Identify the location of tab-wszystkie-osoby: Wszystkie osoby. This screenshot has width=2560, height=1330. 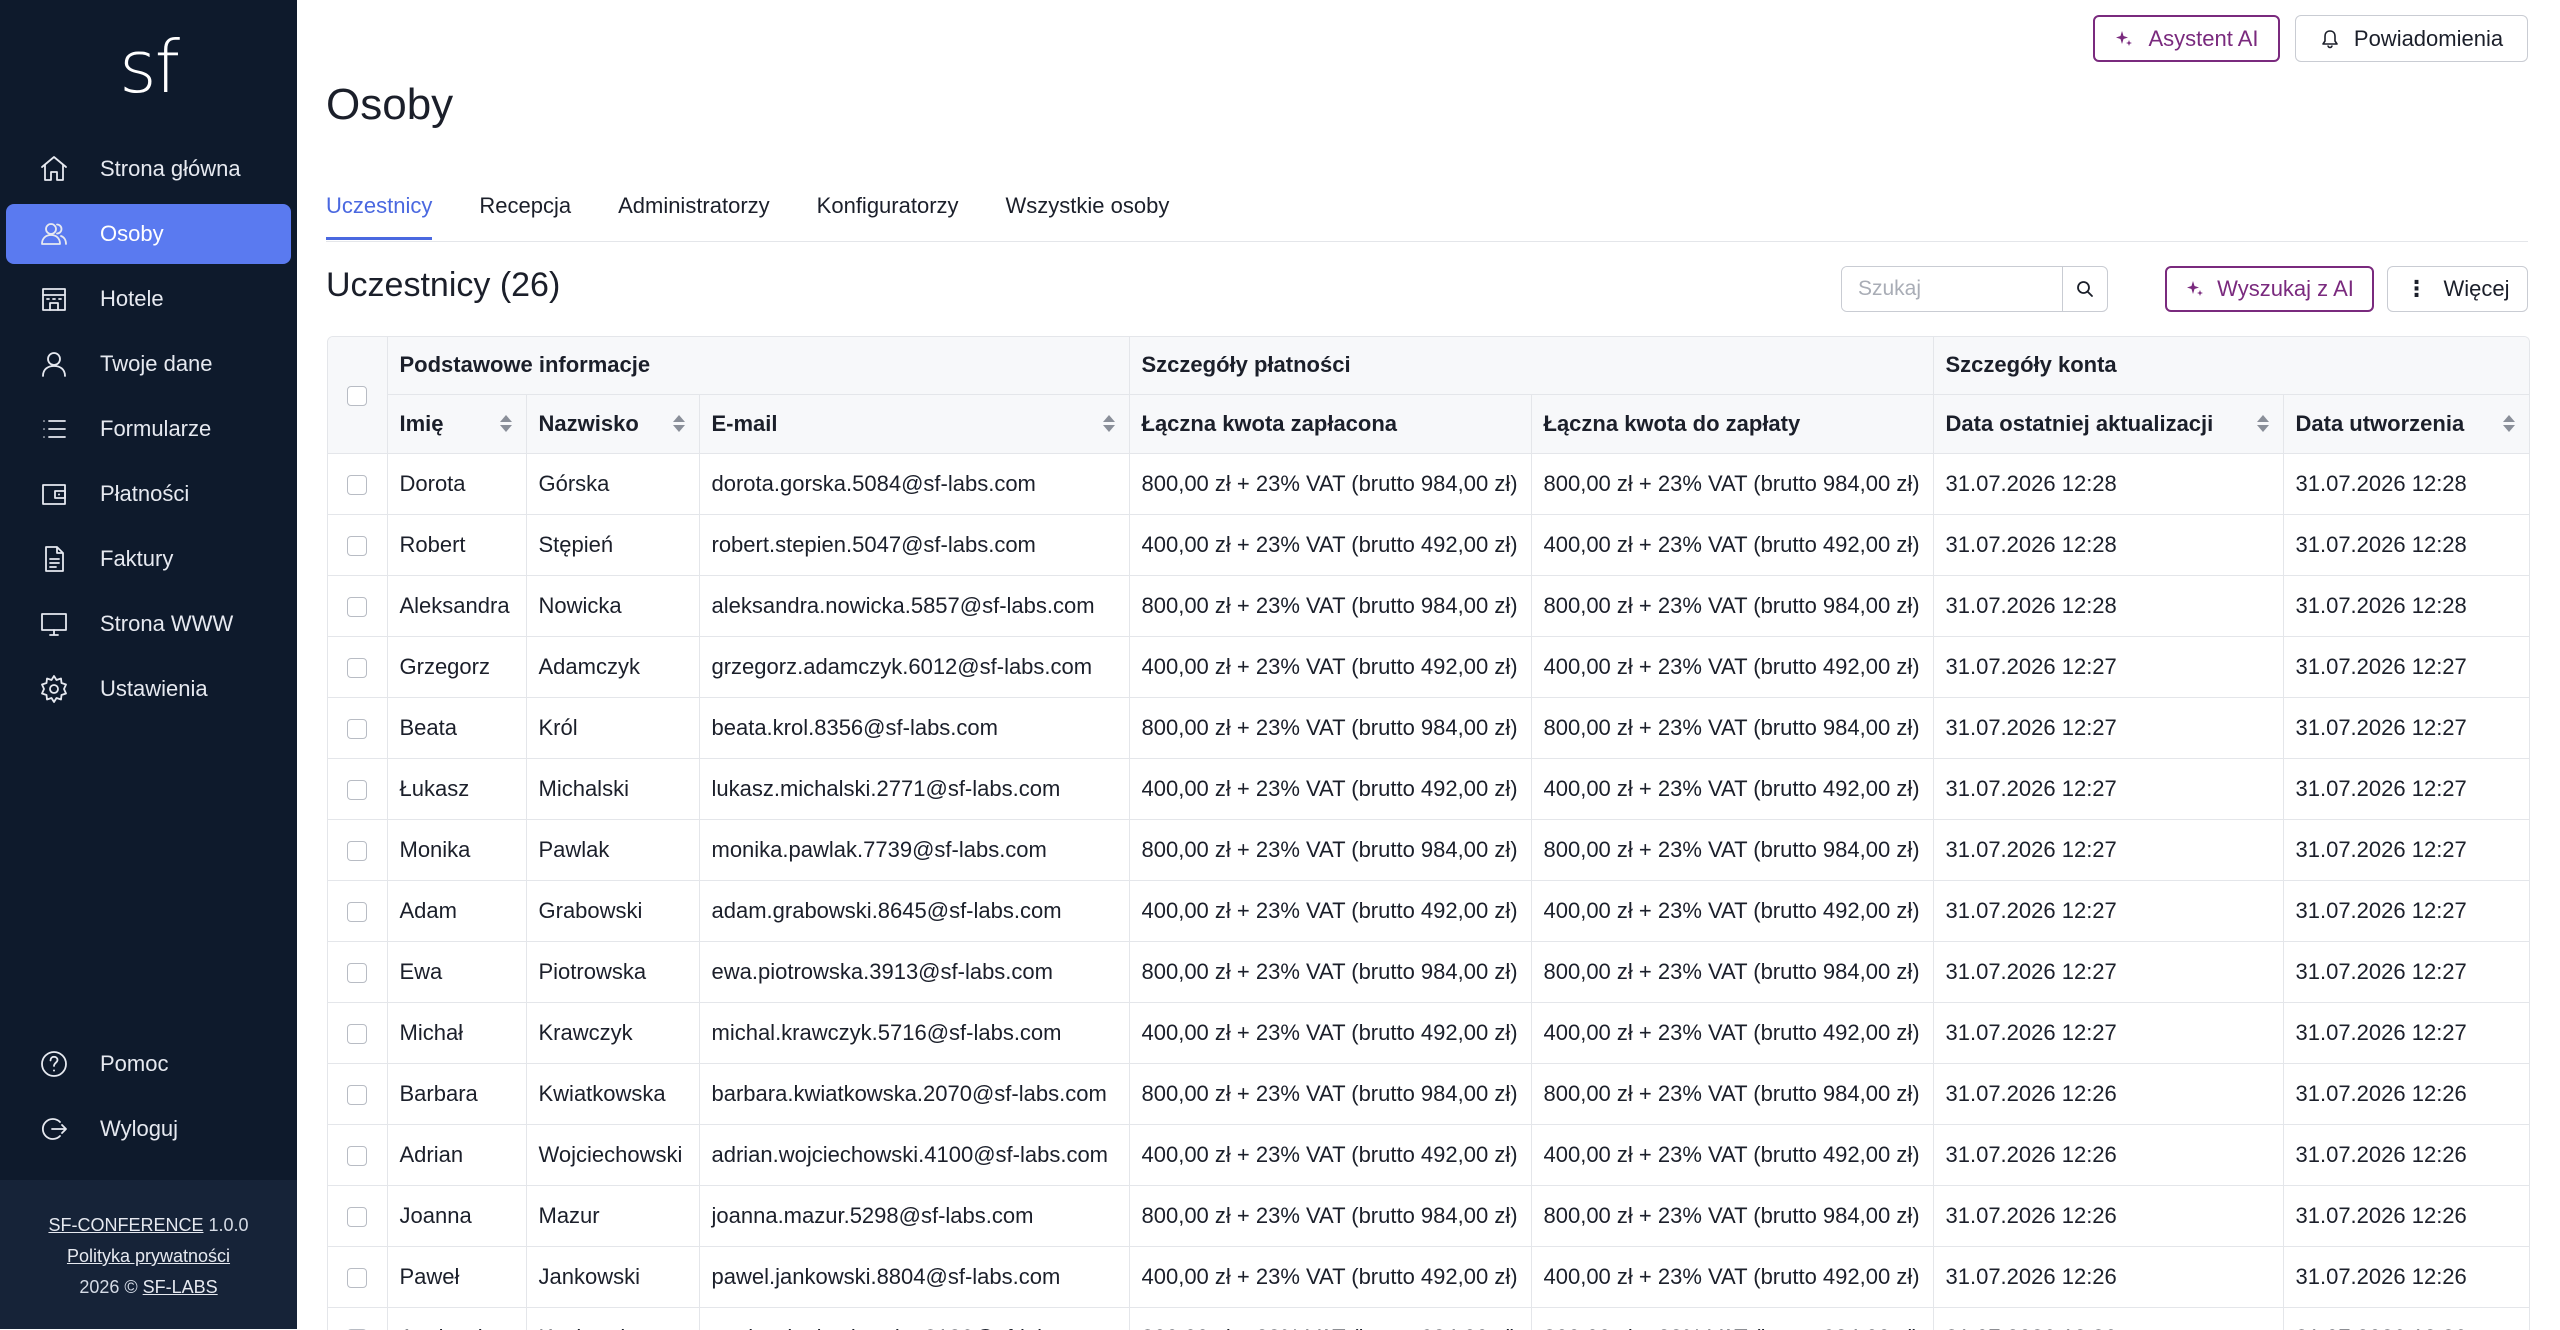
(1088, 213).